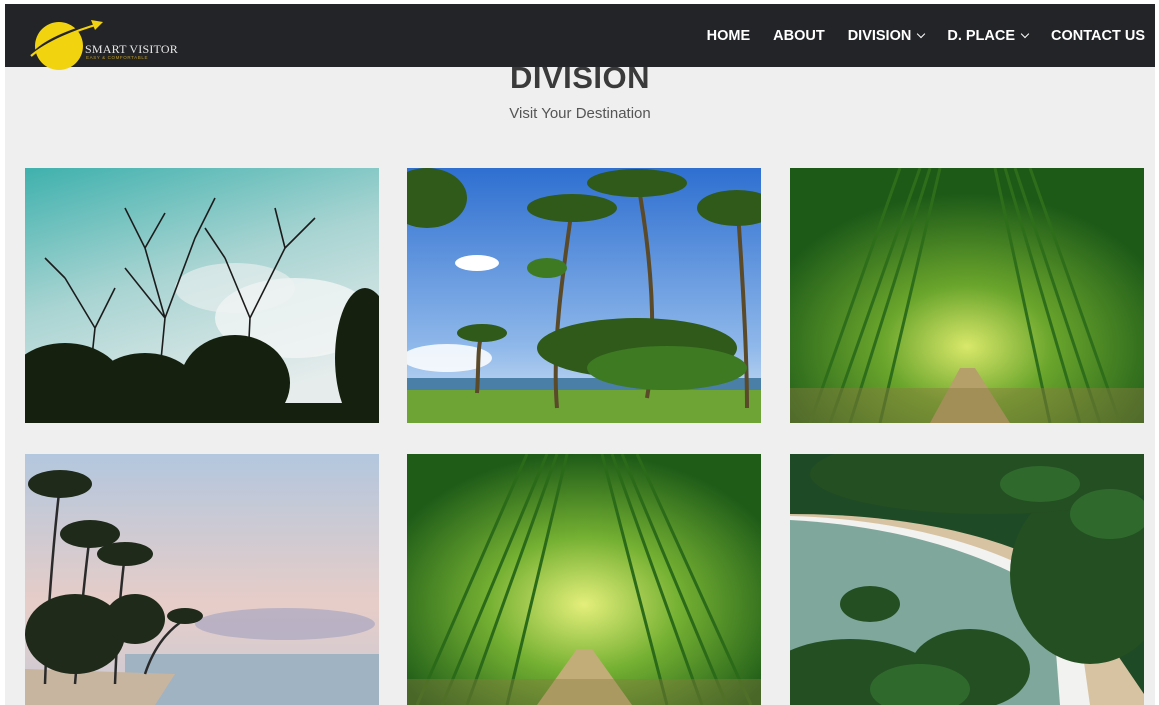 The width and height of the screenshot is (1159, 705). I want to click on nav-d-place: D. PLACE, so click(988, 35).